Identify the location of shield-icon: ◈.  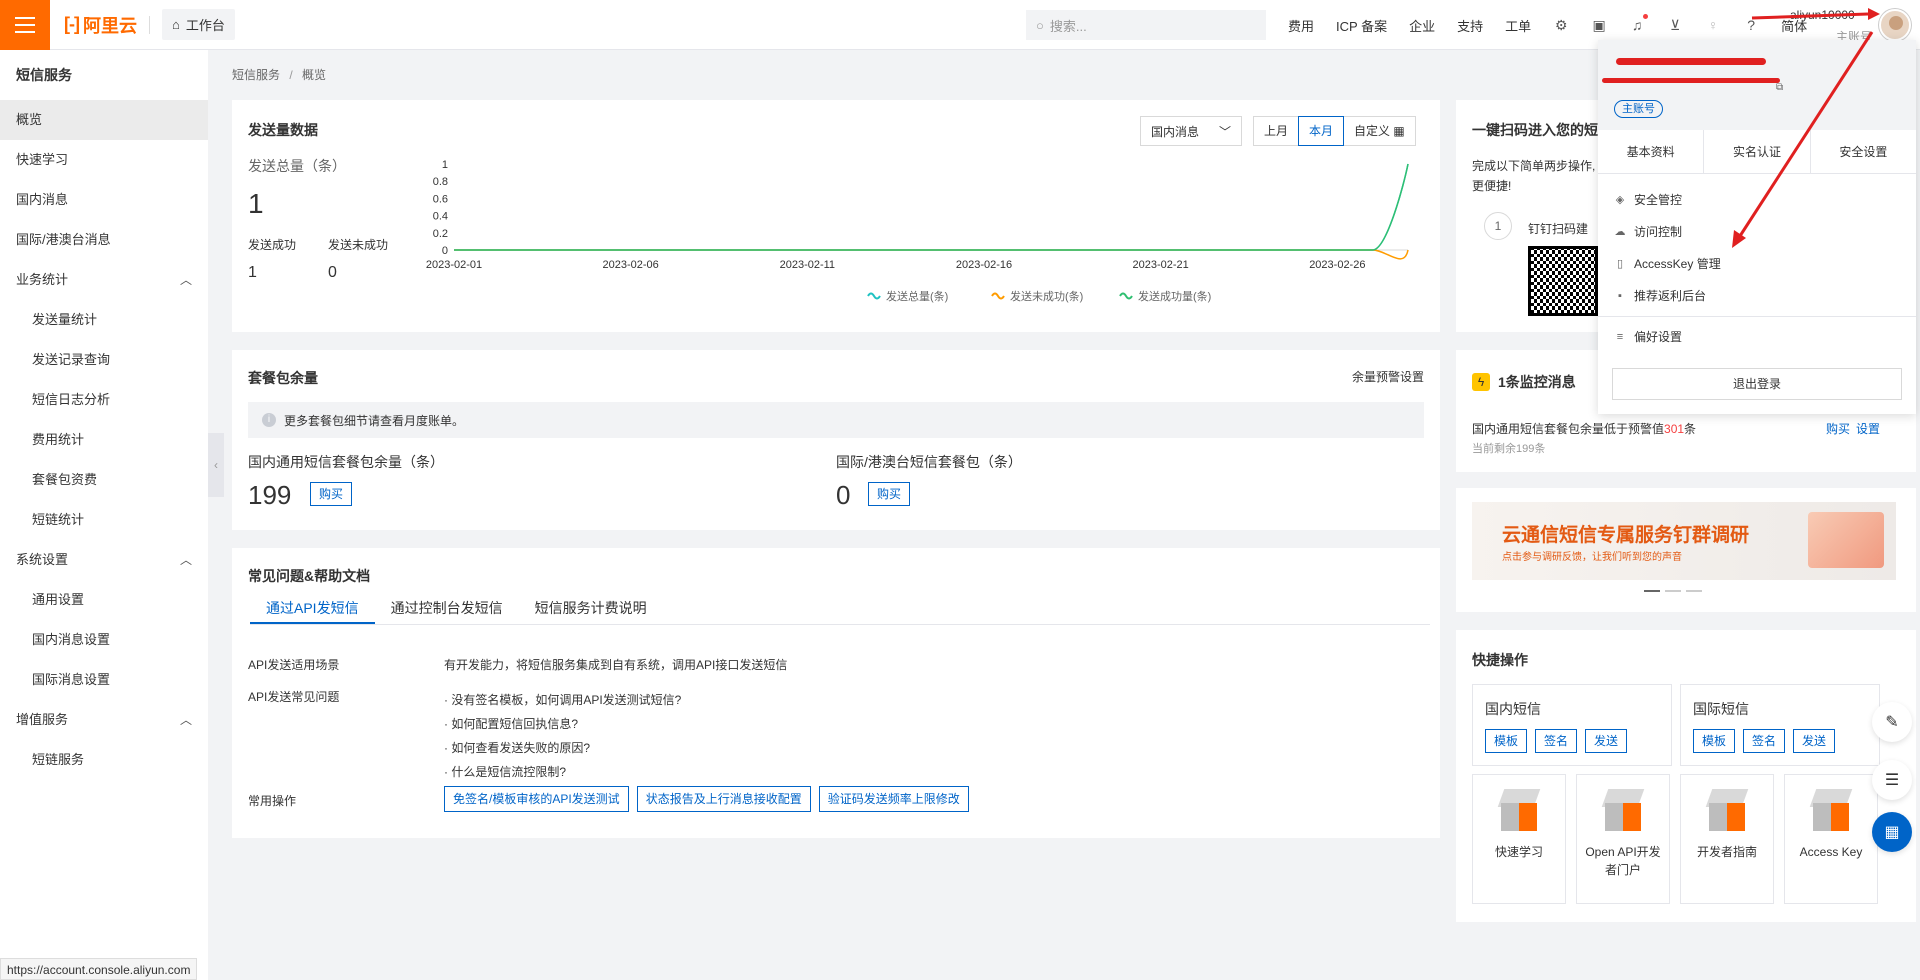
(1620, 200).